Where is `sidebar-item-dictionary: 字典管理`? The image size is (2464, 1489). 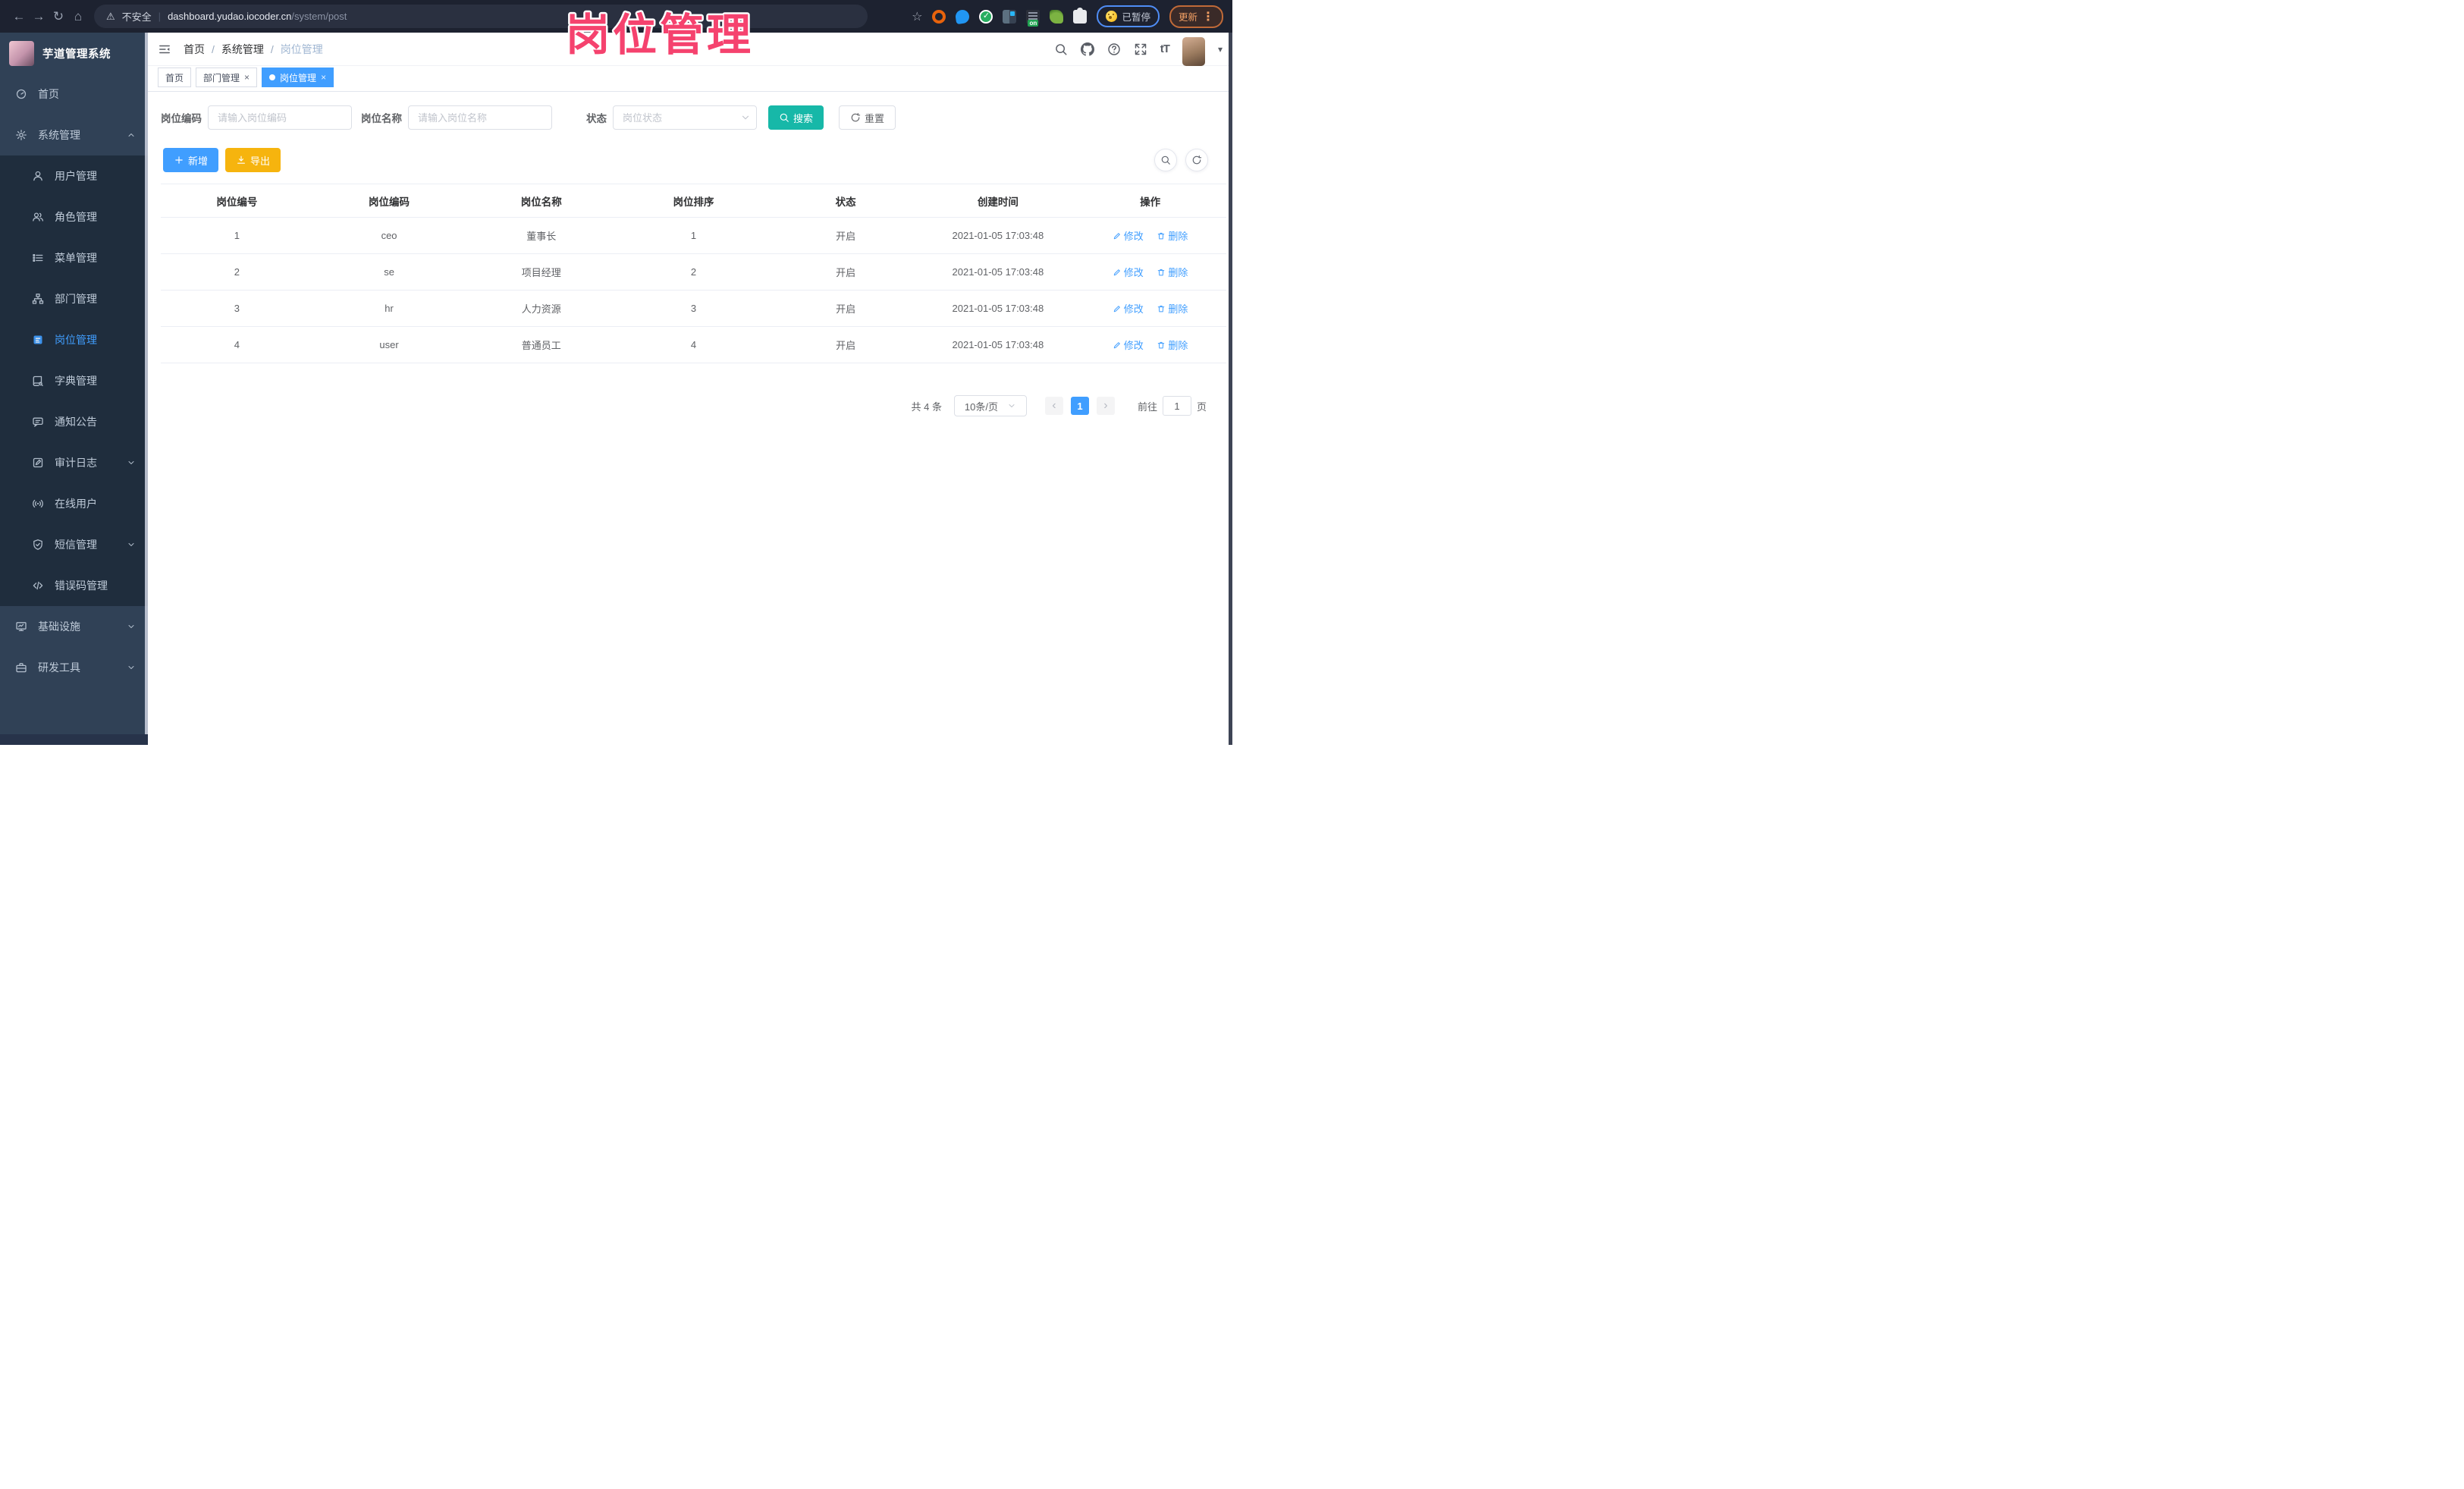
sidebar-item-dictionary: 字典管理 is located at coordinates (74, 380).